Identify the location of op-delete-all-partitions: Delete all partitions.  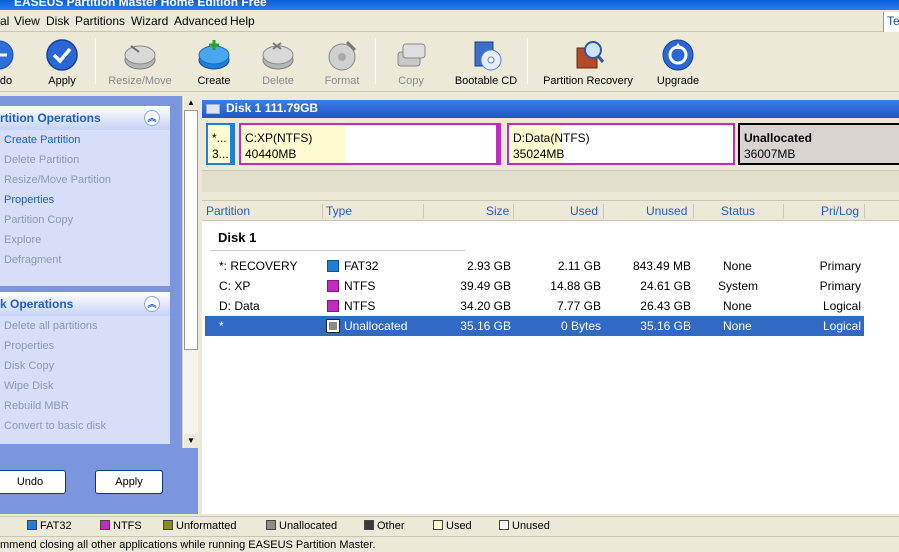
(85, 330).